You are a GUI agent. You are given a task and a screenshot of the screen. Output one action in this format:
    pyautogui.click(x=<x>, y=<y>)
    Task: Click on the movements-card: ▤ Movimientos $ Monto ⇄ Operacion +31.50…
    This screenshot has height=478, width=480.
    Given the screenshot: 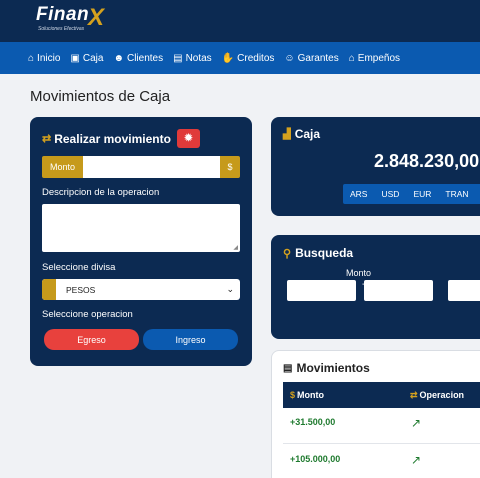 What is the action you would take?
    pyautogui.click(x=375, y=414)
    